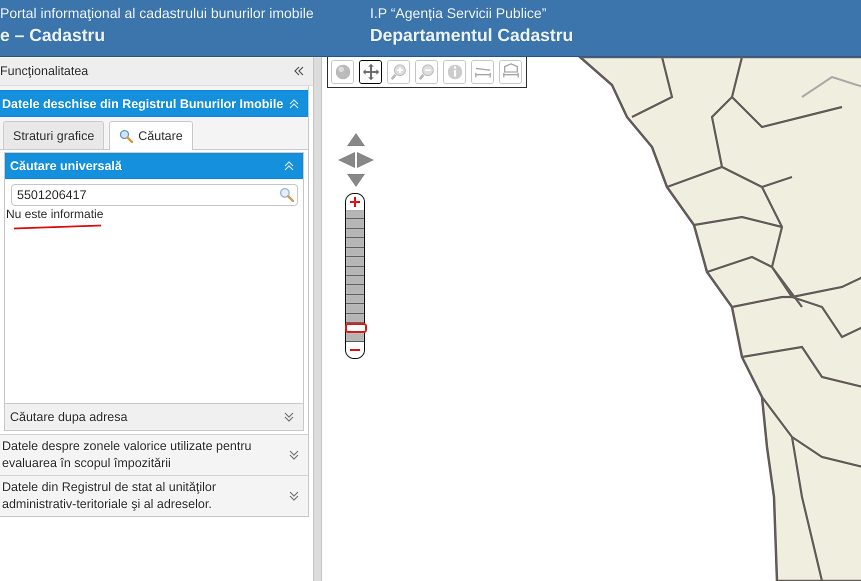 The height and width of the screenshot is (581, 861). Describe the element at coordinates (510, 72) in the screenshot. I see `area-ruler-icon` at that location.